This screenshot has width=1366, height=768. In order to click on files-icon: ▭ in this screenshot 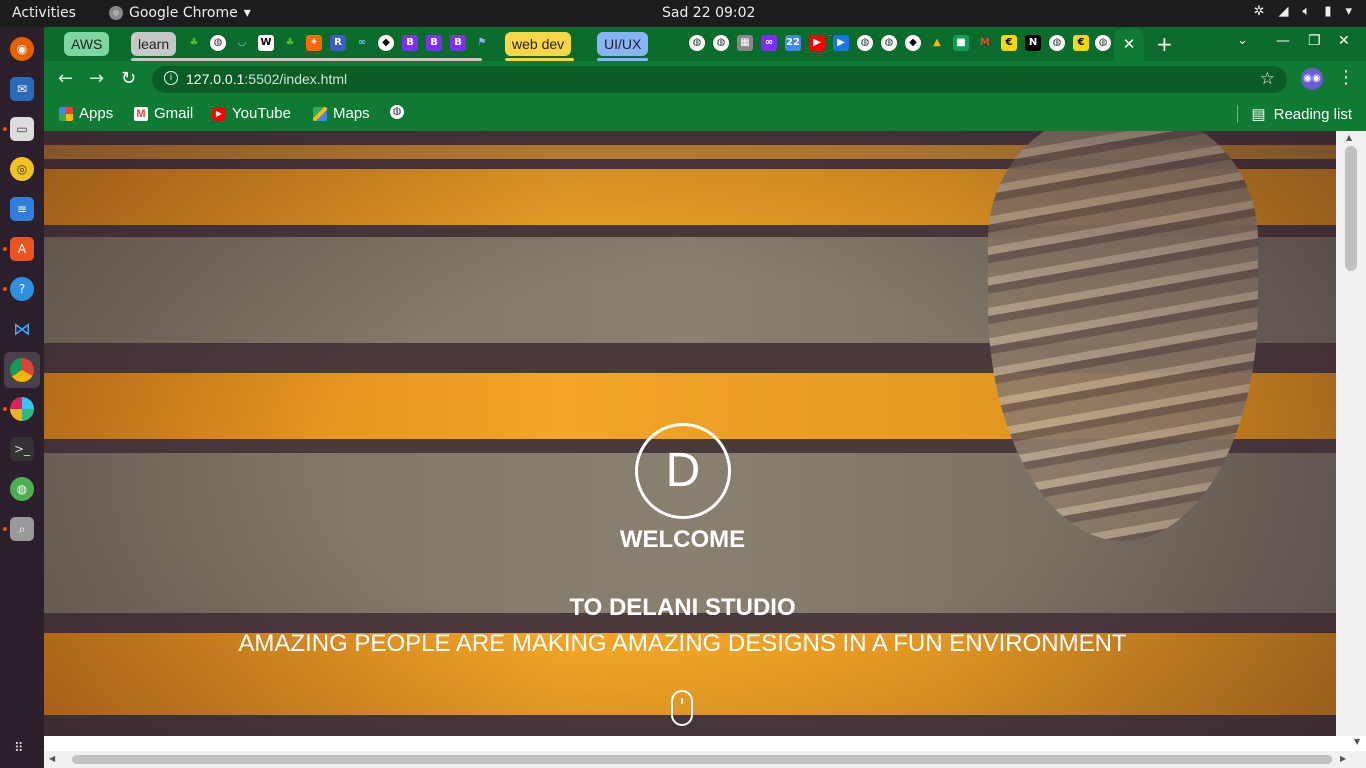, I will do `click(22, 129)`.